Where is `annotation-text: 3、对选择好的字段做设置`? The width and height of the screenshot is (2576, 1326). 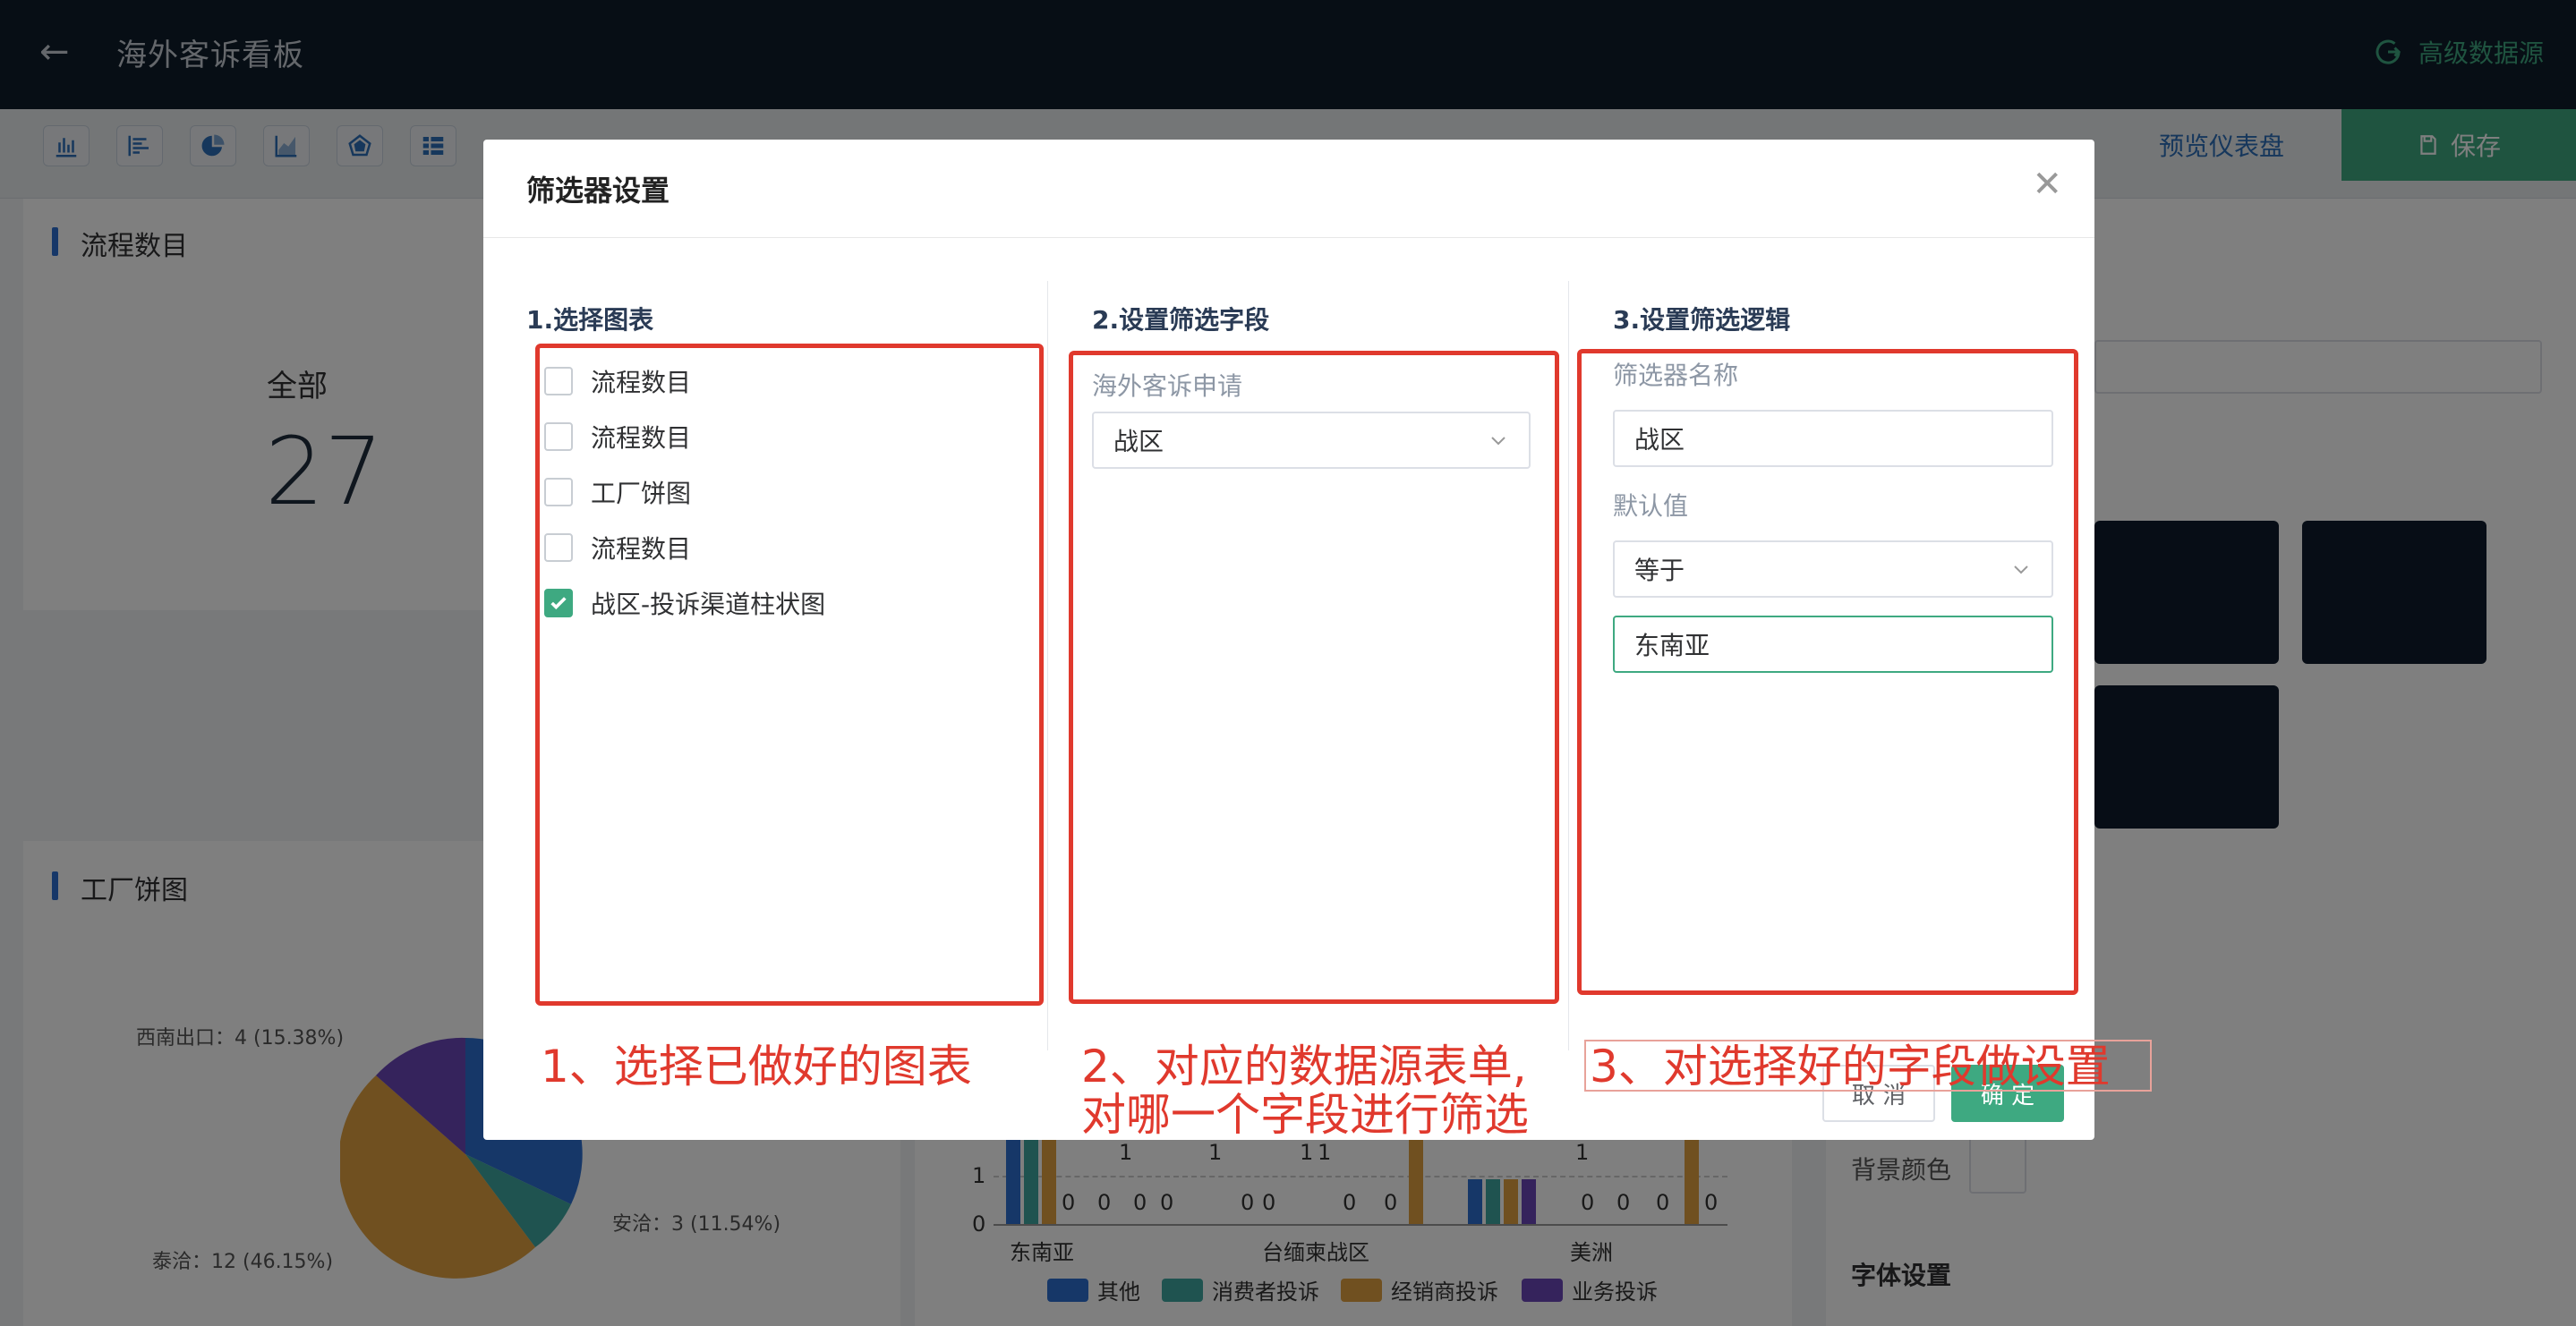
annotation-text: 3、对选择好的字段做设置 is located at coordinates (1850, 1066).